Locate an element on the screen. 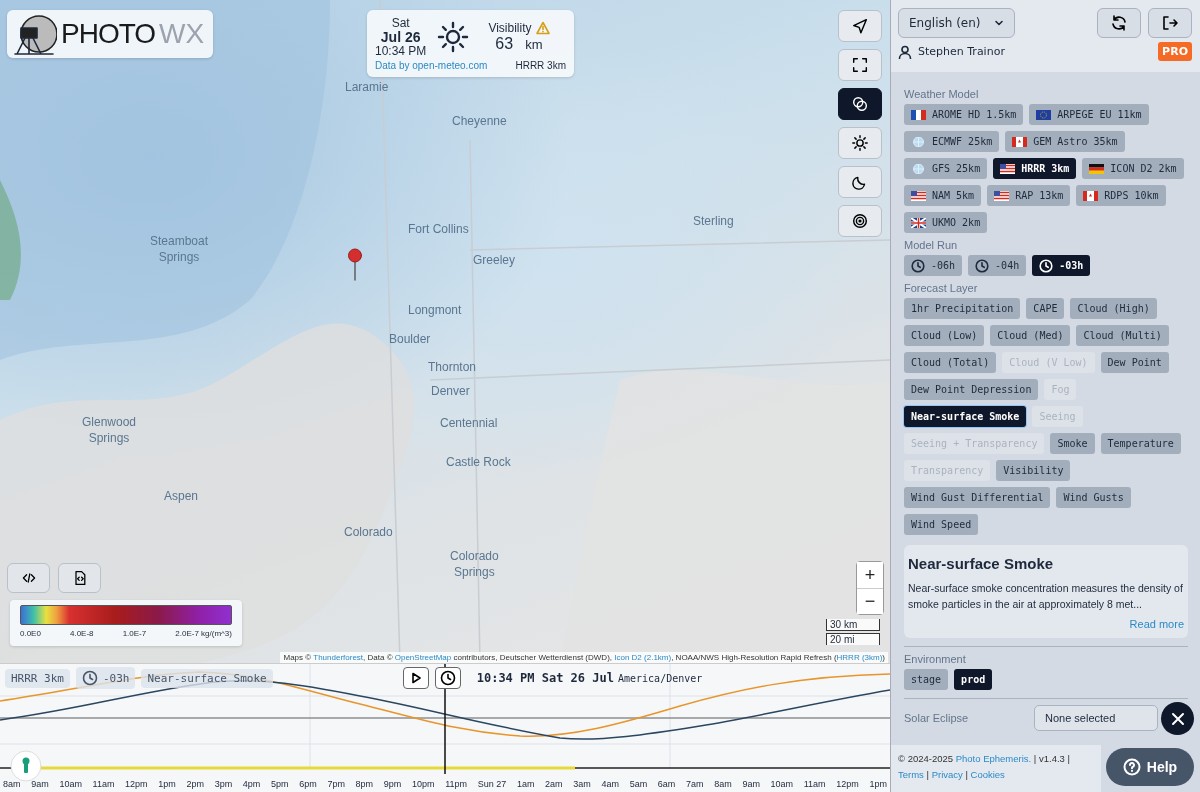 The height and width of the screenshot is (792, 1200). city-label: Aspen is located at coordinates (181, 496).